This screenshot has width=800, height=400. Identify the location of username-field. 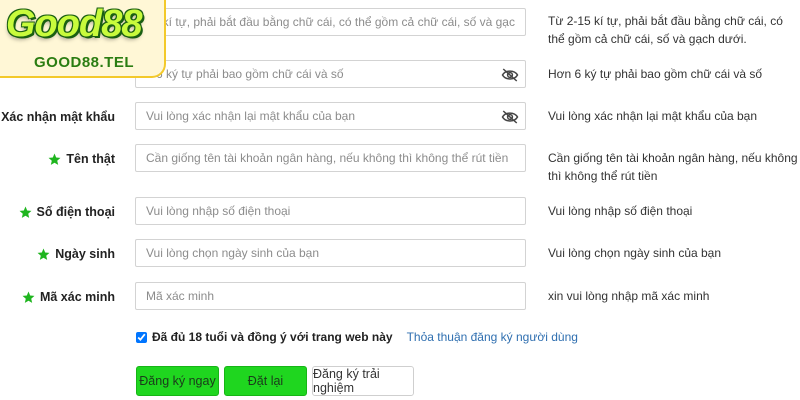
(330, 22).